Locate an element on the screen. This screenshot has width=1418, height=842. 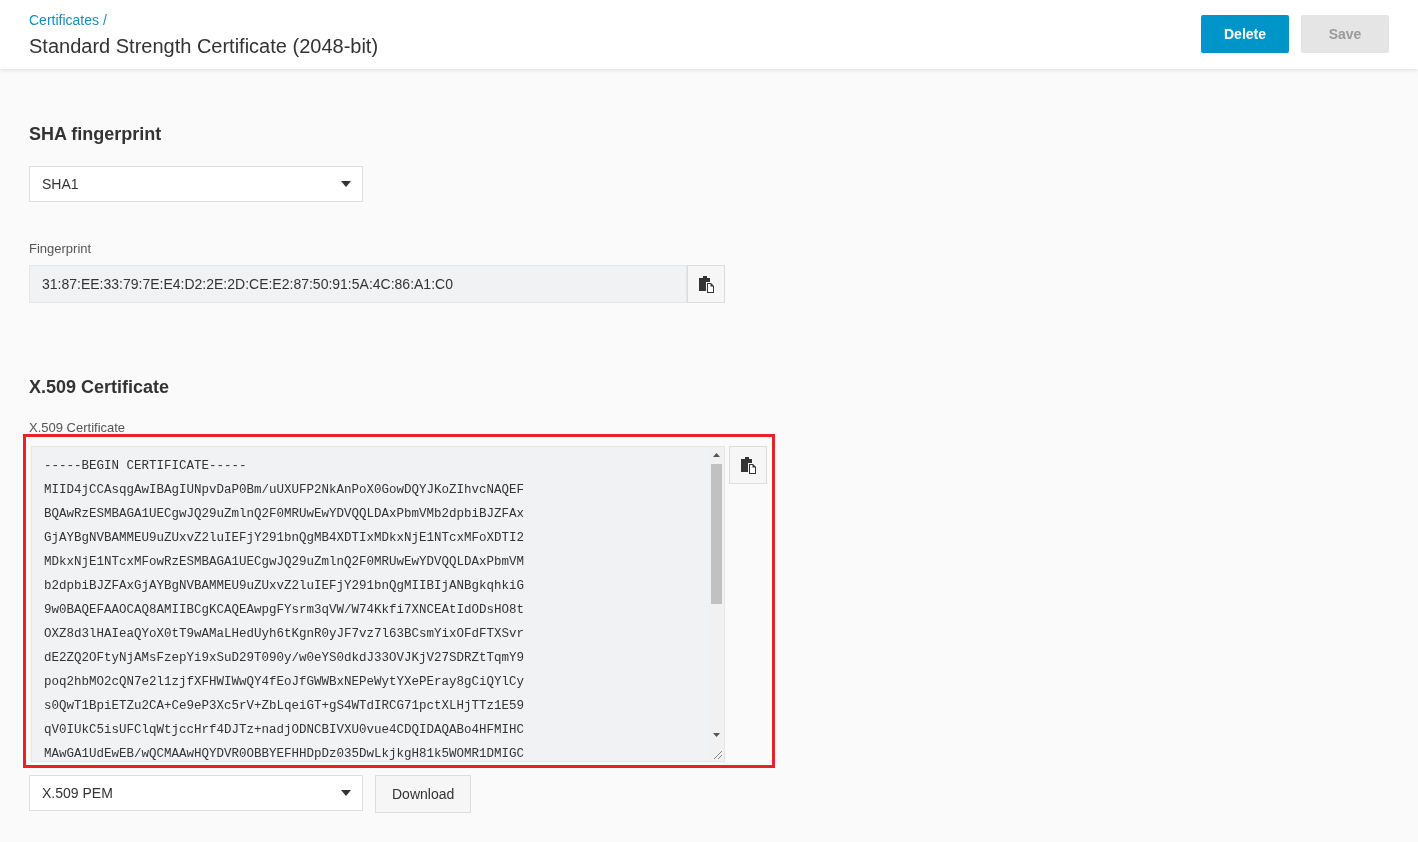
code-line: MDkxNjE1NTcxMFowRzESMBAGA1UECgwJQ29uZmlnQ2F0MRUwEwYDVQQLDAxPbmVM is located at coordinates (285, 562).